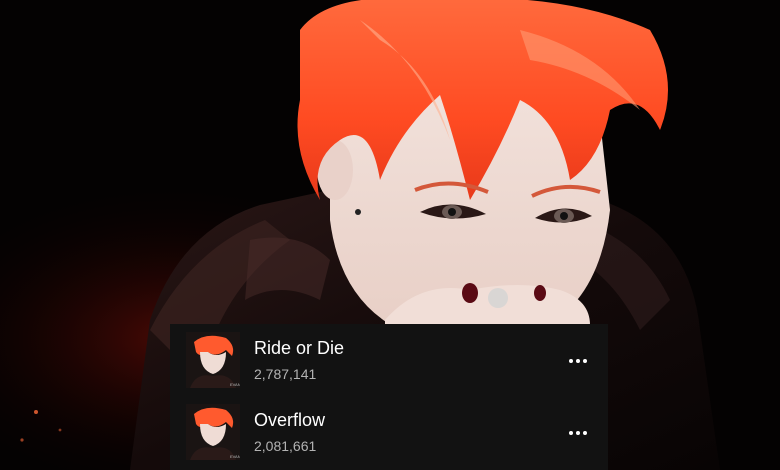 The width and height of the screenshot is (780, 470). Describe the element at coordinates (290, 420) in the screenshot. I see `track-title: Overflow` at that location.